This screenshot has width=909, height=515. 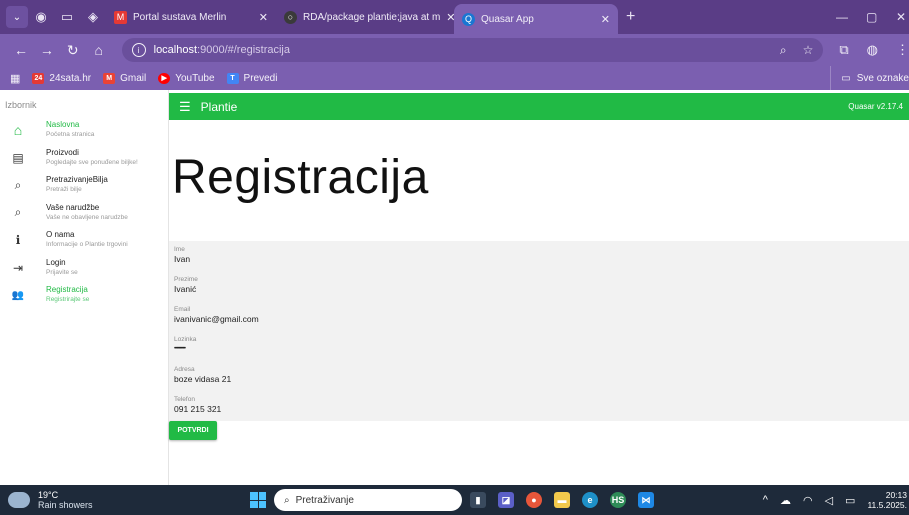 What do you see at coordinates (765, 500) in the screenshot?
I see `chevron-up-icon: ^` at bounding box center [765, 500].